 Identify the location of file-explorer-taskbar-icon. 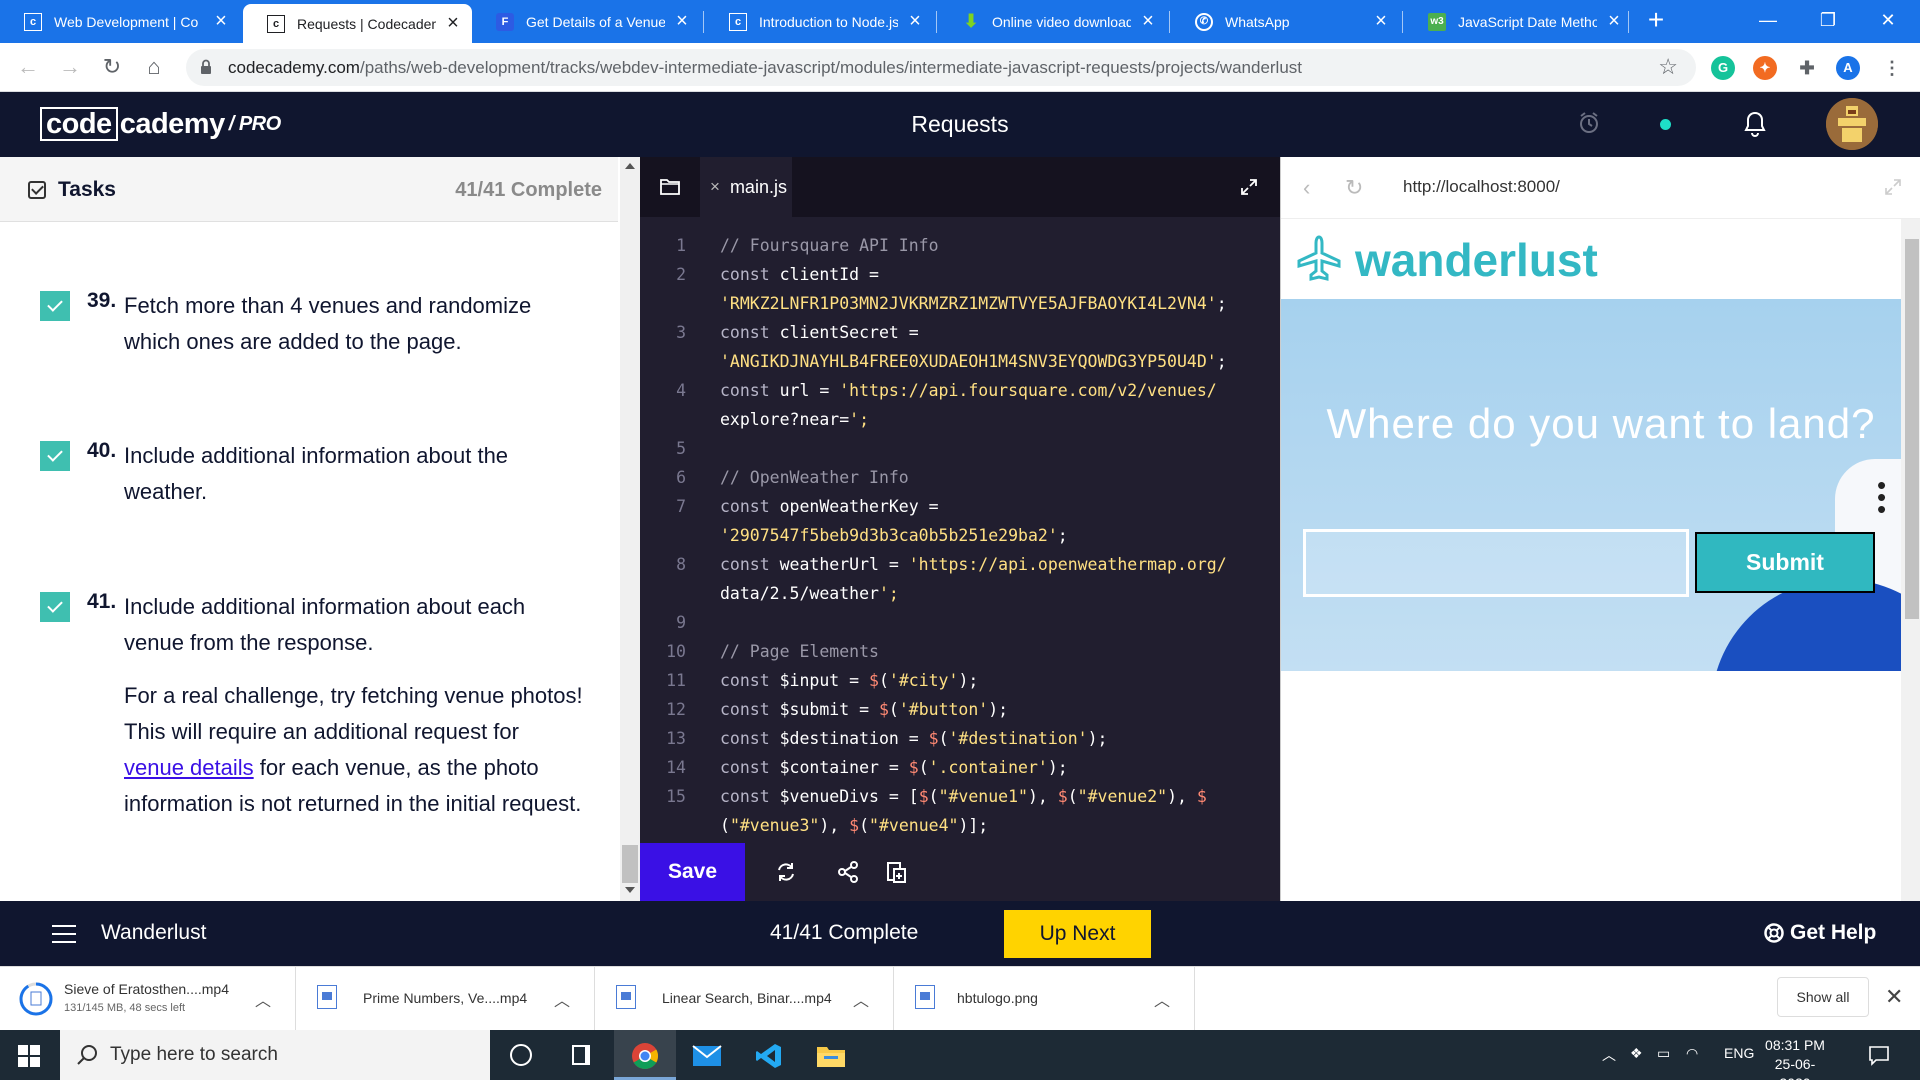
(831, 1055).